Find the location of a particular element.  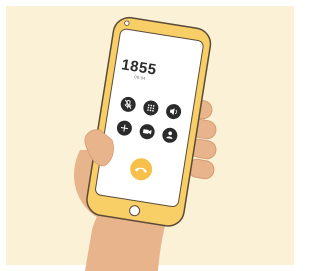

camera-icon is located at coordinates (127, 23).